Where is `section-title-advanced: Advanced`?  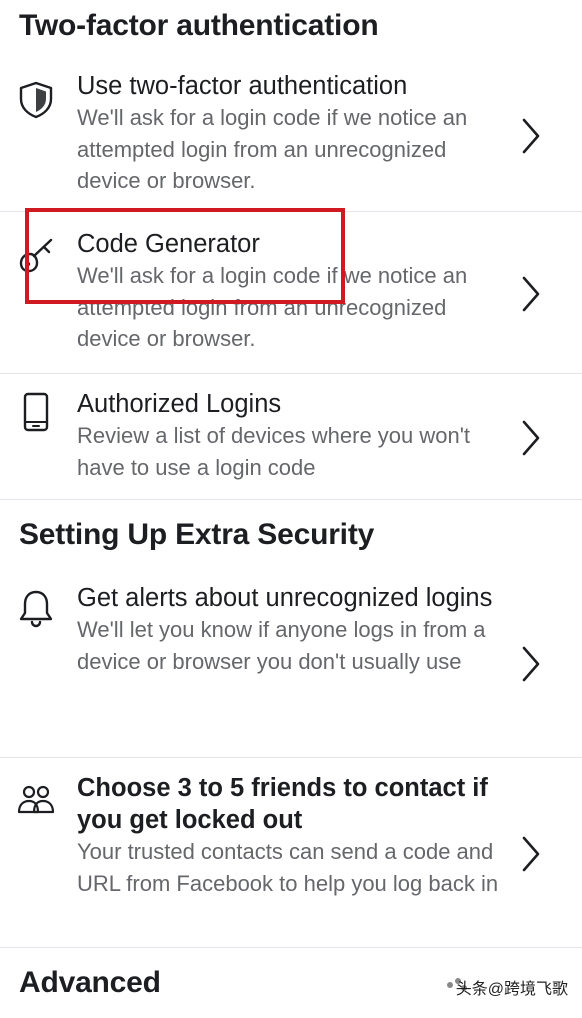 section-title-advanced: Advanced is located at coordinates (90, 982).